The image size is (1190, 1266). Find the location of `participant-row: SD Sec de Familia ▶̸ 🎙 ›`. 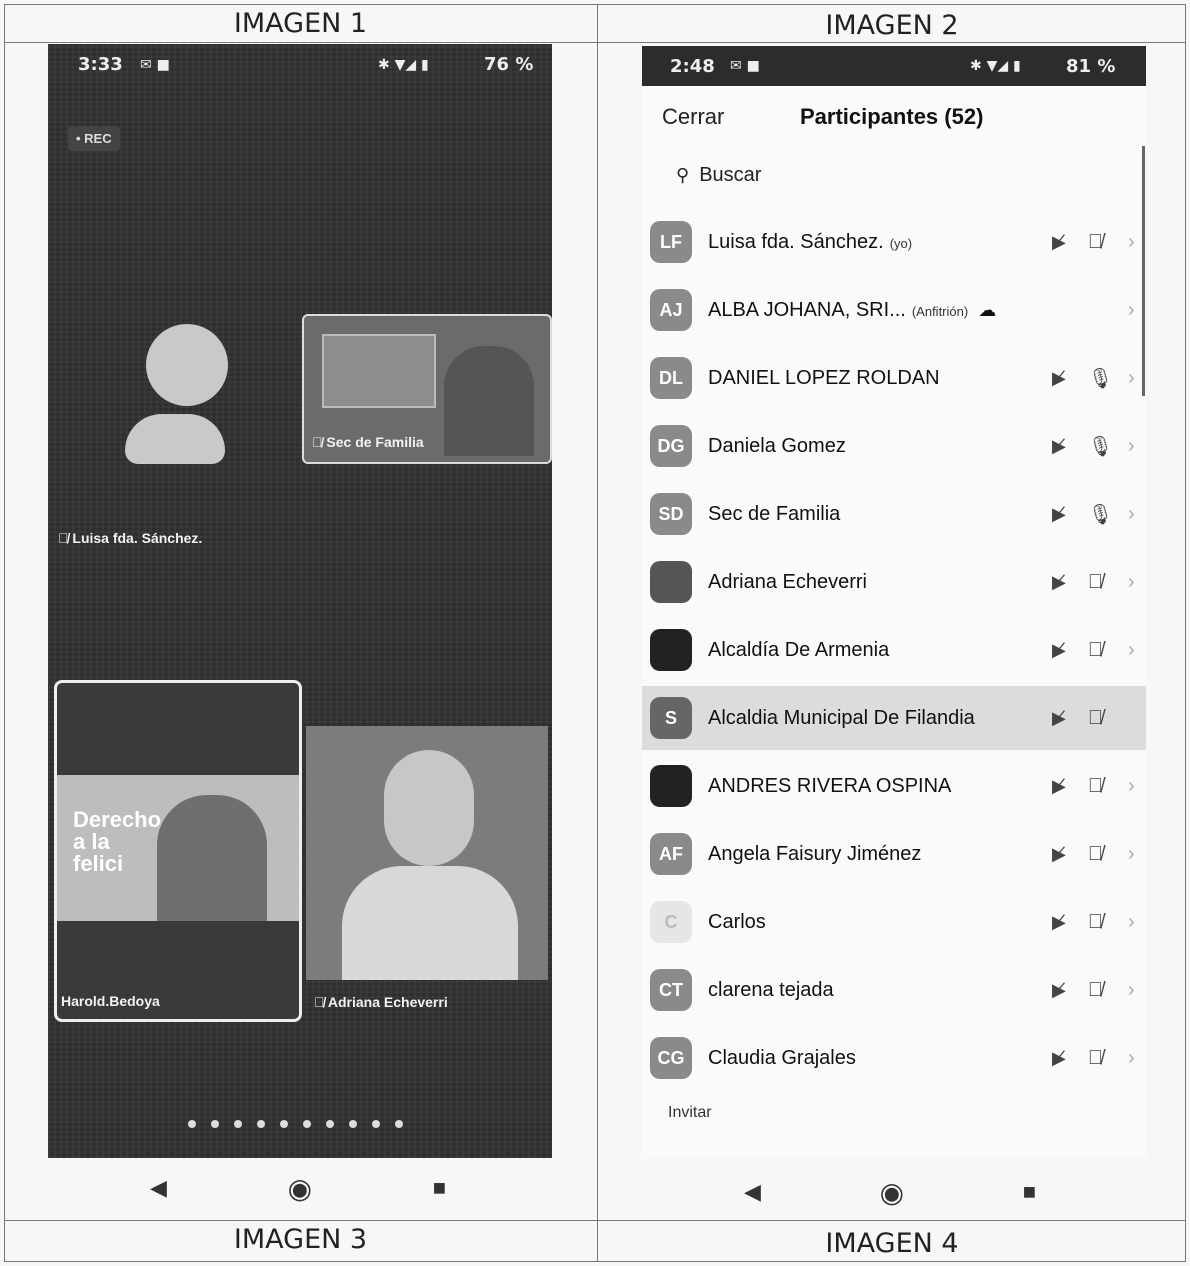

participant-row: SD Sec de Familia ▶̸ 🎙 › is located at coordinates (894, 514).